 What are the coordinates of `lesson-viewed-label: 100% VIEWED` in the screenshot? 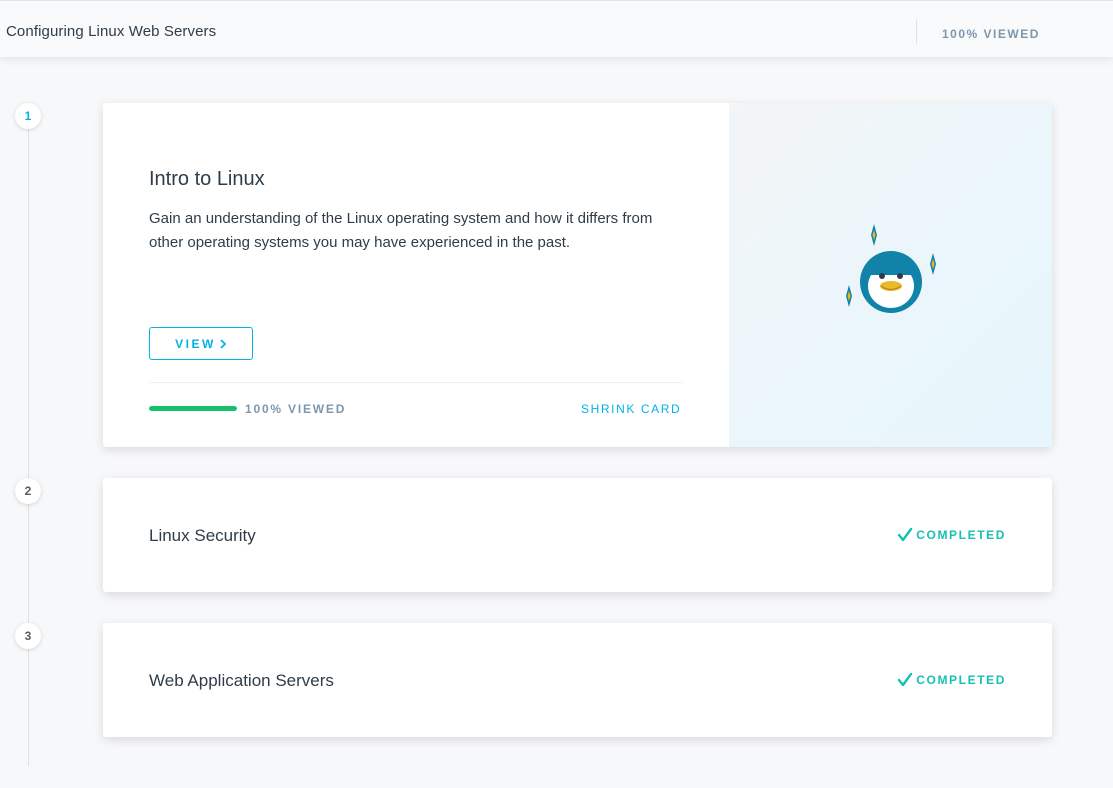 It's located at (296, 409).